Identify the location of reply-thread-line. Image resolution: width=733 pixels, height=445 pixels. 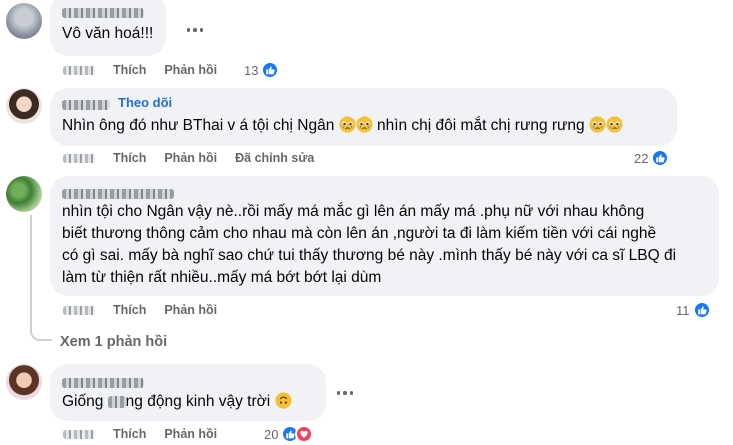
(41, 278).